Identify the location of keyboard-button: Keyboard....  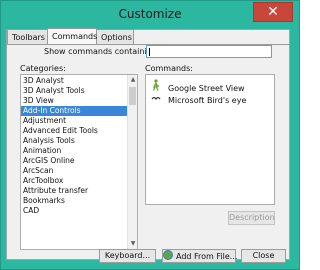
(127, 256).